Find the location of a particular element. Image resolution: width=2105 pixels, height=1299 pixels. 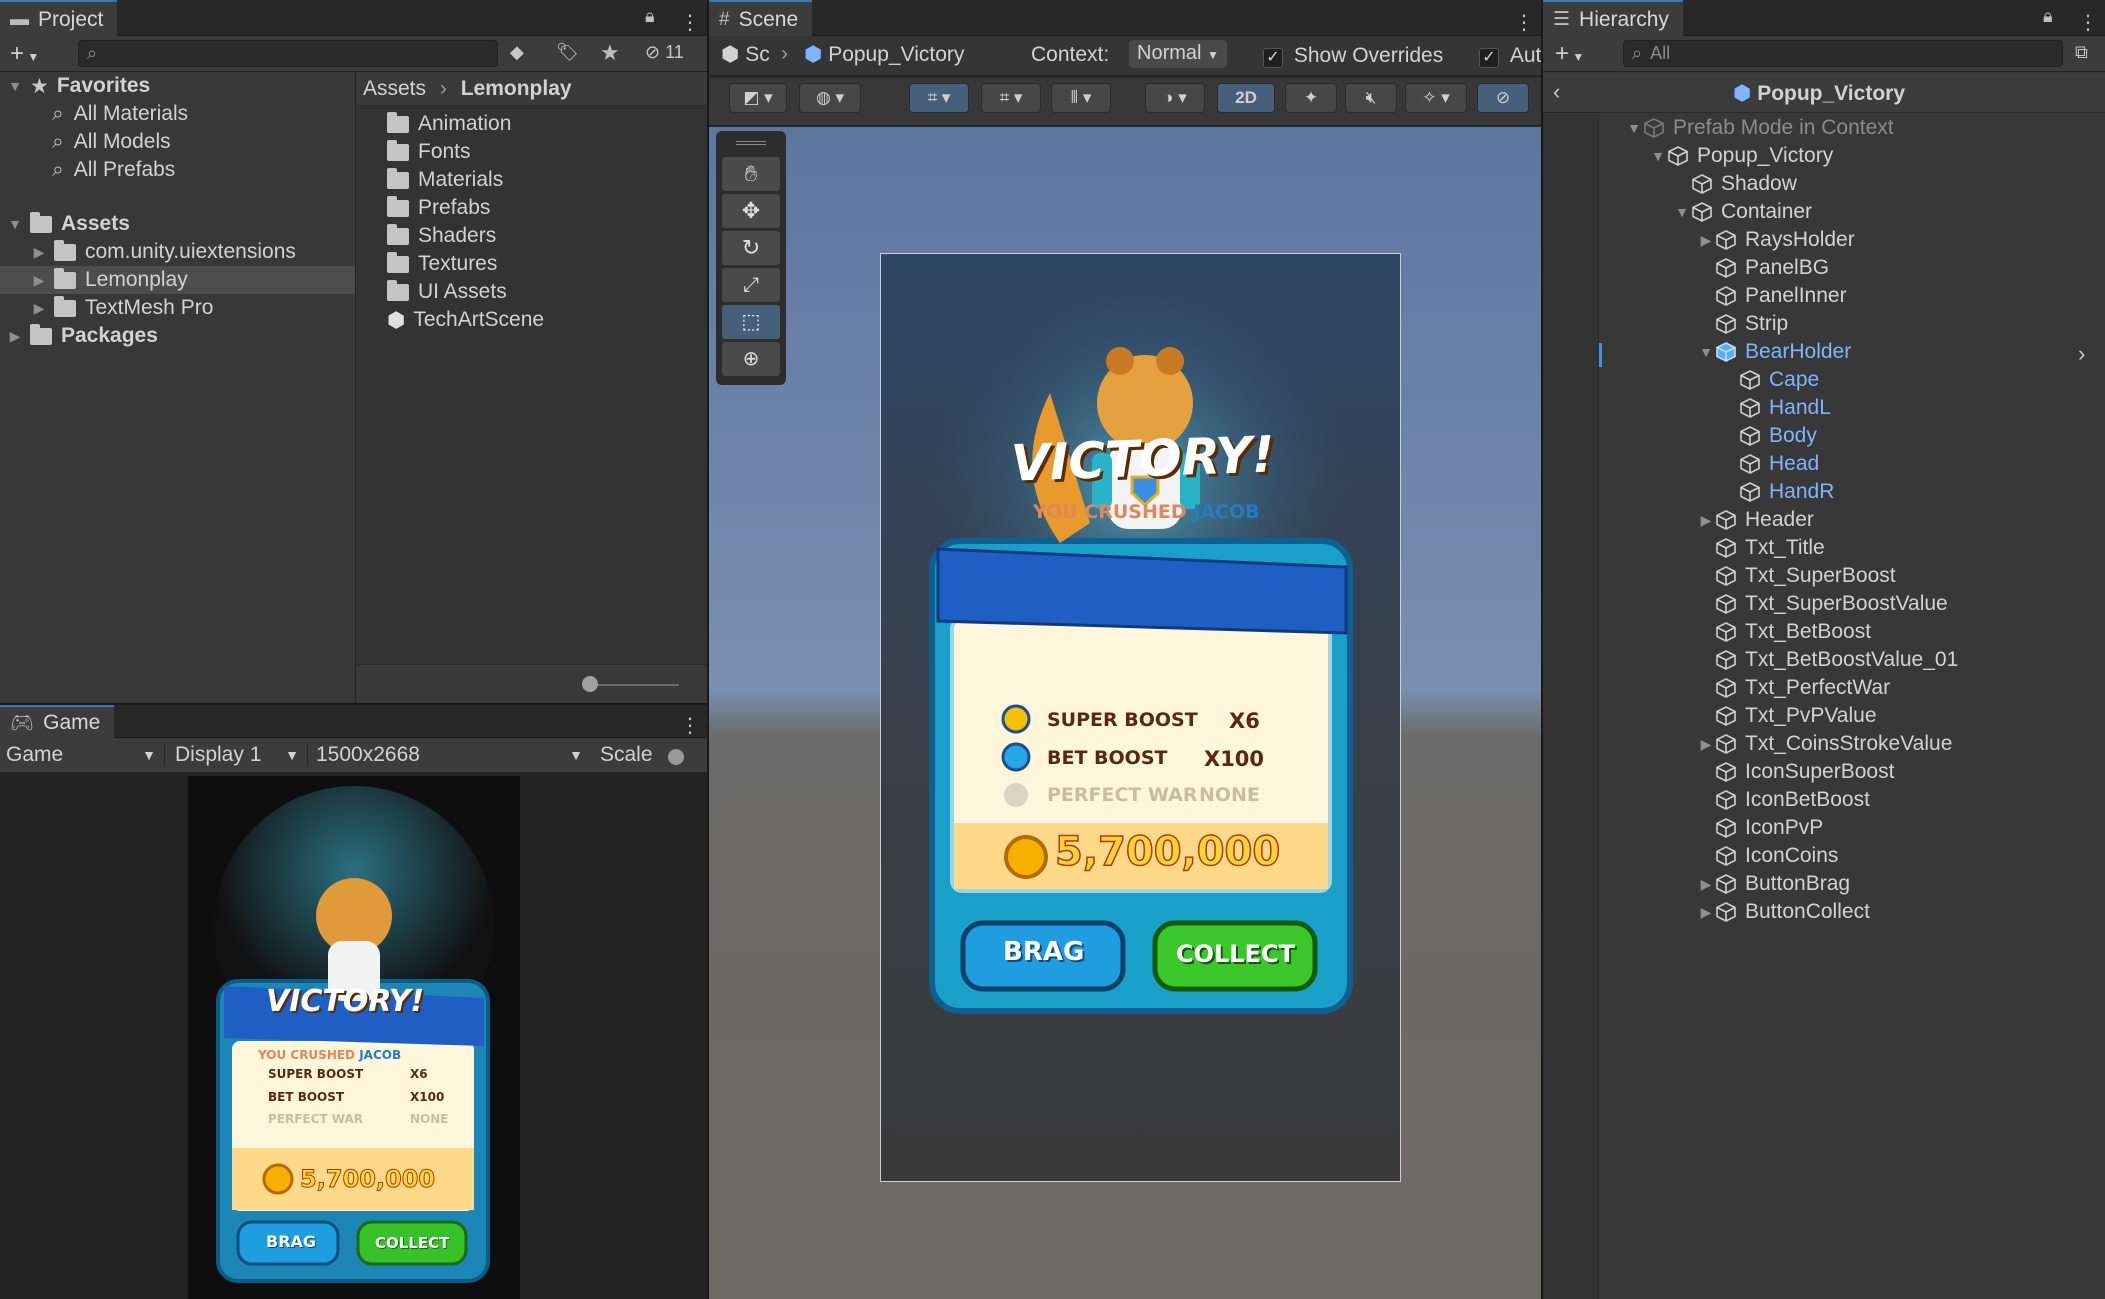

hierarchy-item: ▼ BearHolder is located at coordinates (1774, 352).